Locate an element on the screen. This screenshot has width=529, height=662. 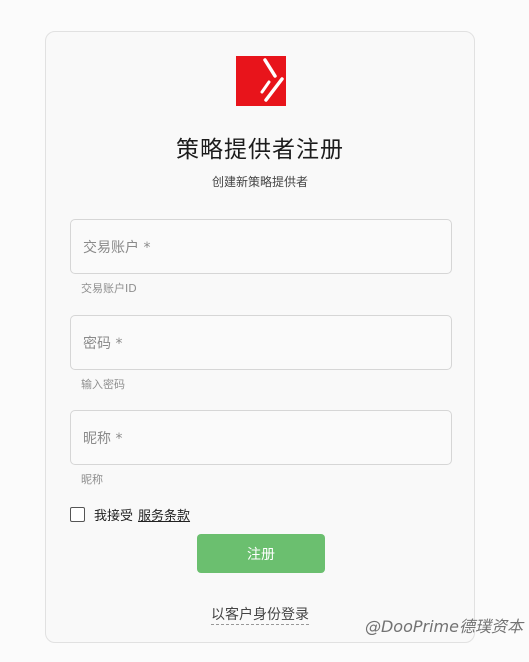
watermark: @DooPrime德璞资本 is located at coordinates (443, 626).